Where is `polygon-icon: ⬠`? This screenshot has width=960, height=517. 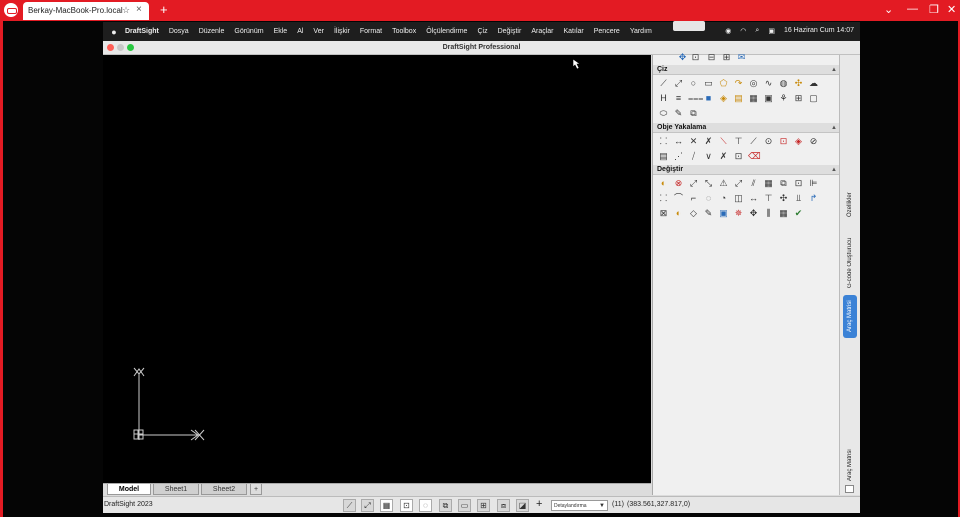 polygon-icon: ⬠ is located at coordinates (723, 83).